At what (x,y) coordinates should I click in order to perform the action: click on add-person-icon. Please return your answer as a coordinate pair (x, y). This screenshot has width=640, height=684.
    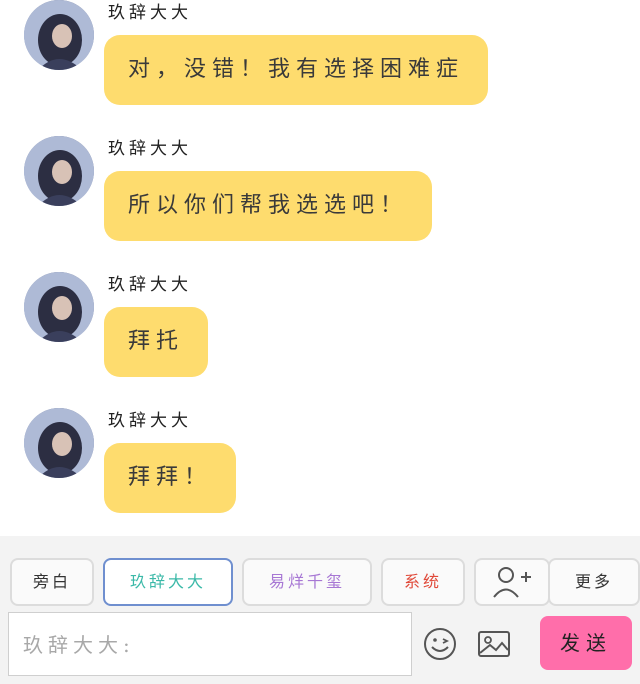
    Looking at the image, I should click on (512, 582).